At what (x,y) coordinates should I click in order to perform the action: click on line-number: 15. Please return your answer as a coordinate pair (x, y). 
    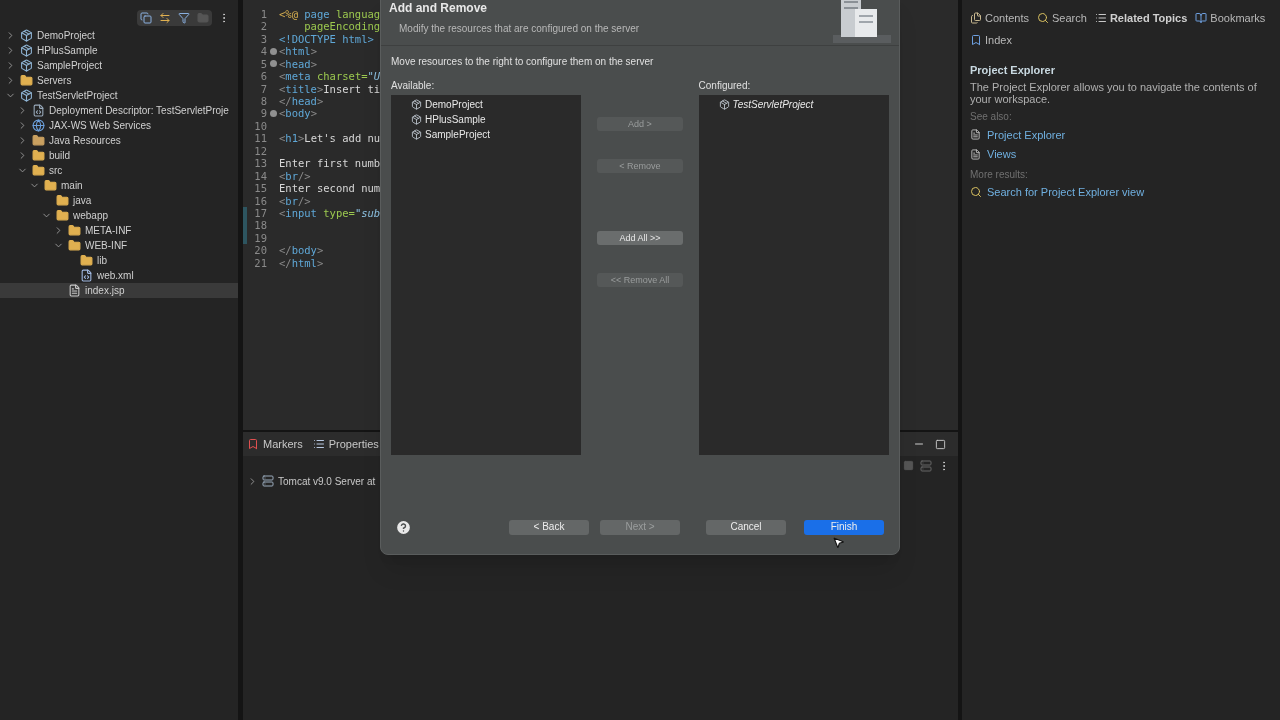
    Looking at the image, I should click on (260, 188).